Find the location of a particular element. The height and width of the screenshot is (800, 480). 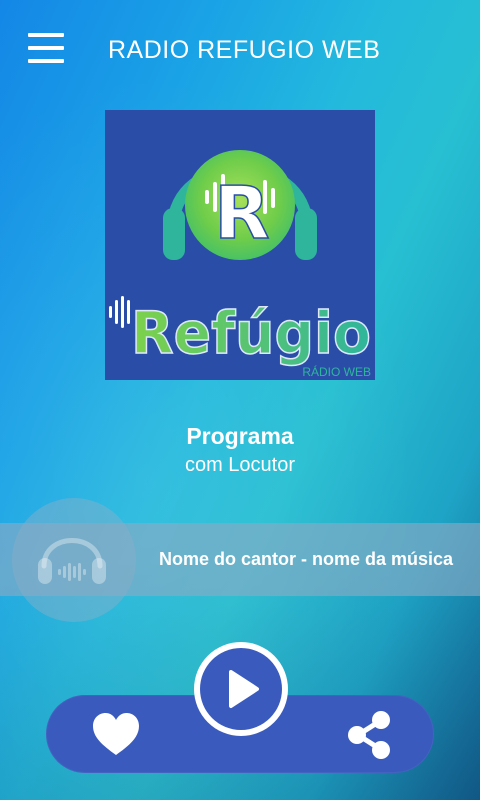

logo-tagline: RÁDIO WEB is located at coordinates (336, 371).